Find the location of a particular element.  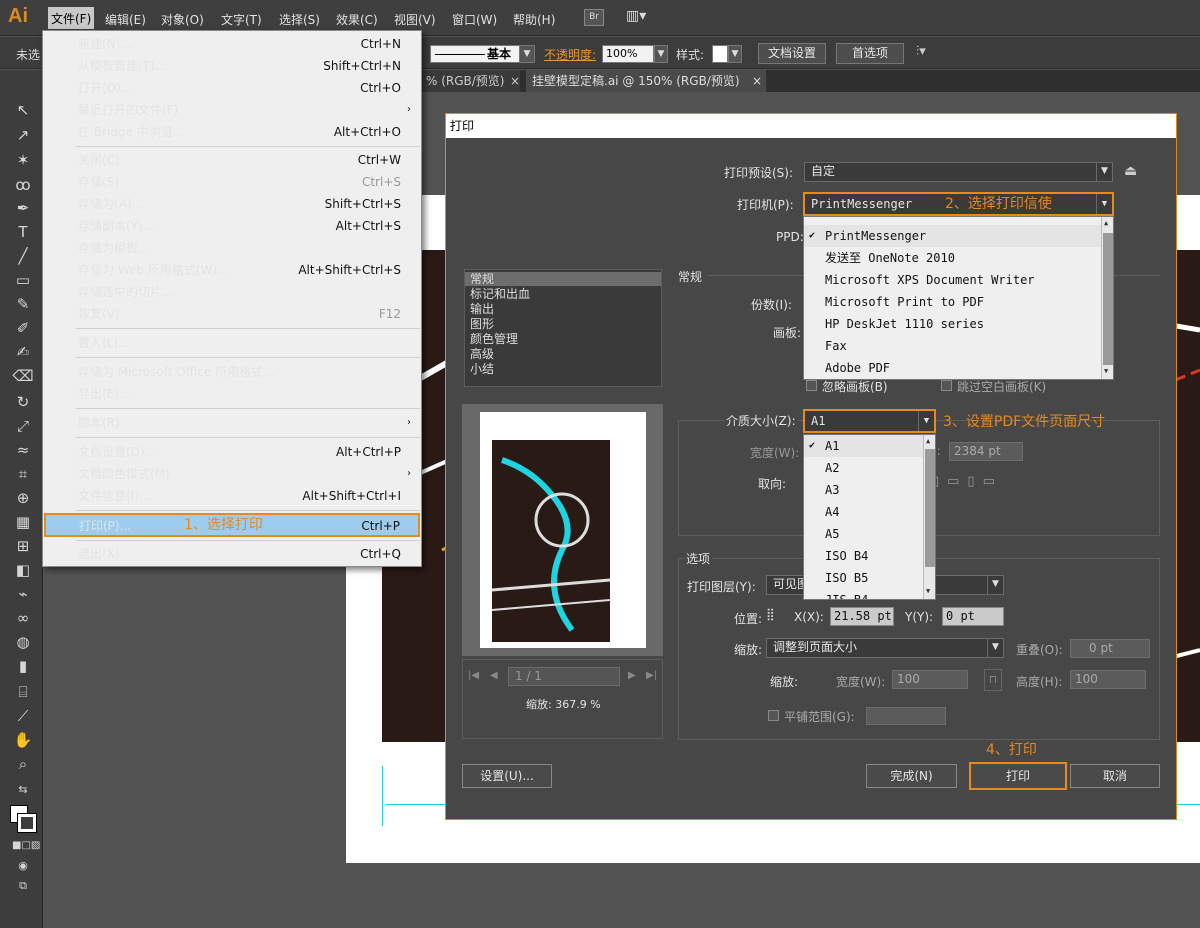

menu-item-browse-bridge: 在 Bridge 中浏览... Alt+Ctrl+O is located at coordinates (232, 132).